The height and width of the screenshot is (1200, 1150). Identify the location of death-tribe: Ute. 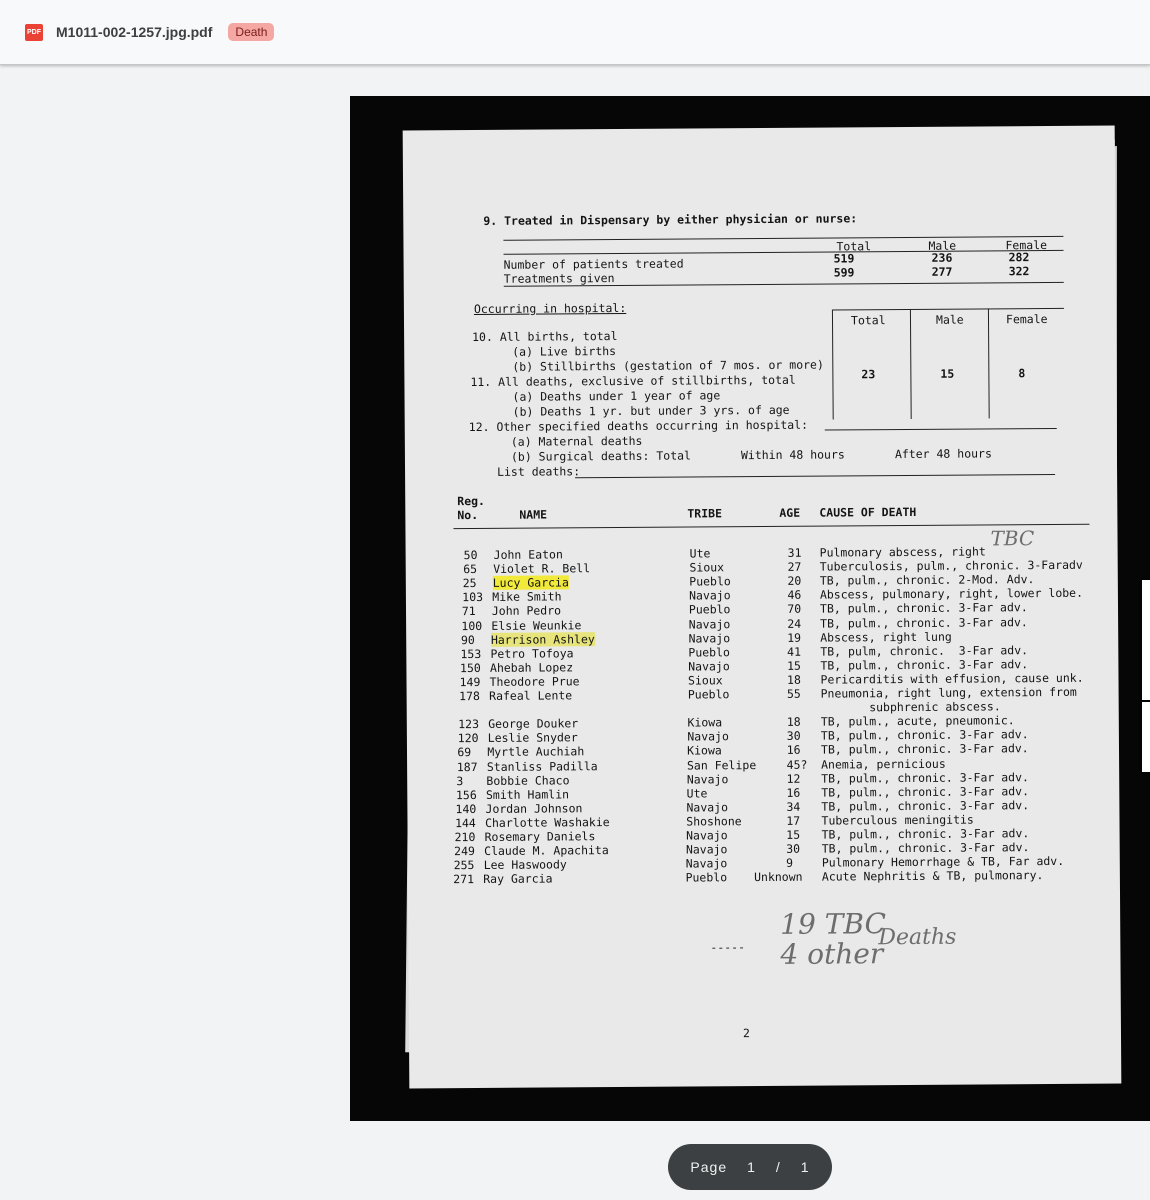
(700, 553).